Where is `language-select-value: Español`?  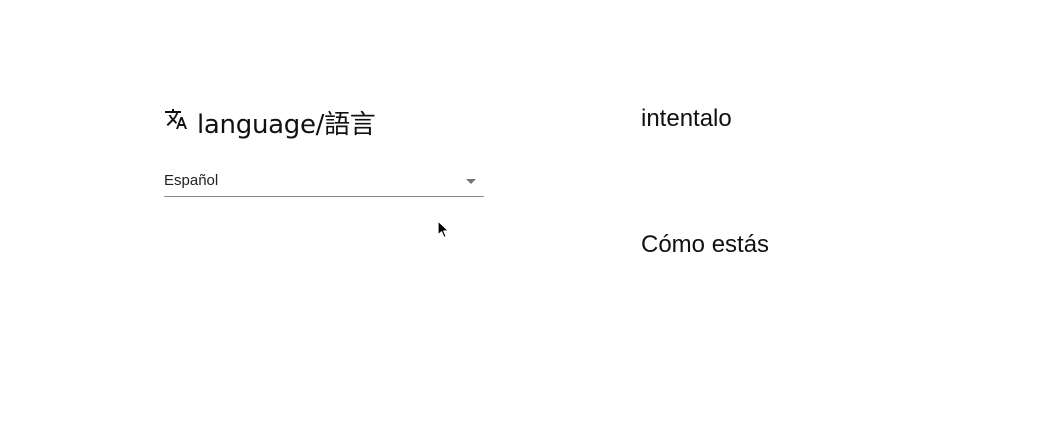 language-select-value: Español is located at coordinates (191, 180).